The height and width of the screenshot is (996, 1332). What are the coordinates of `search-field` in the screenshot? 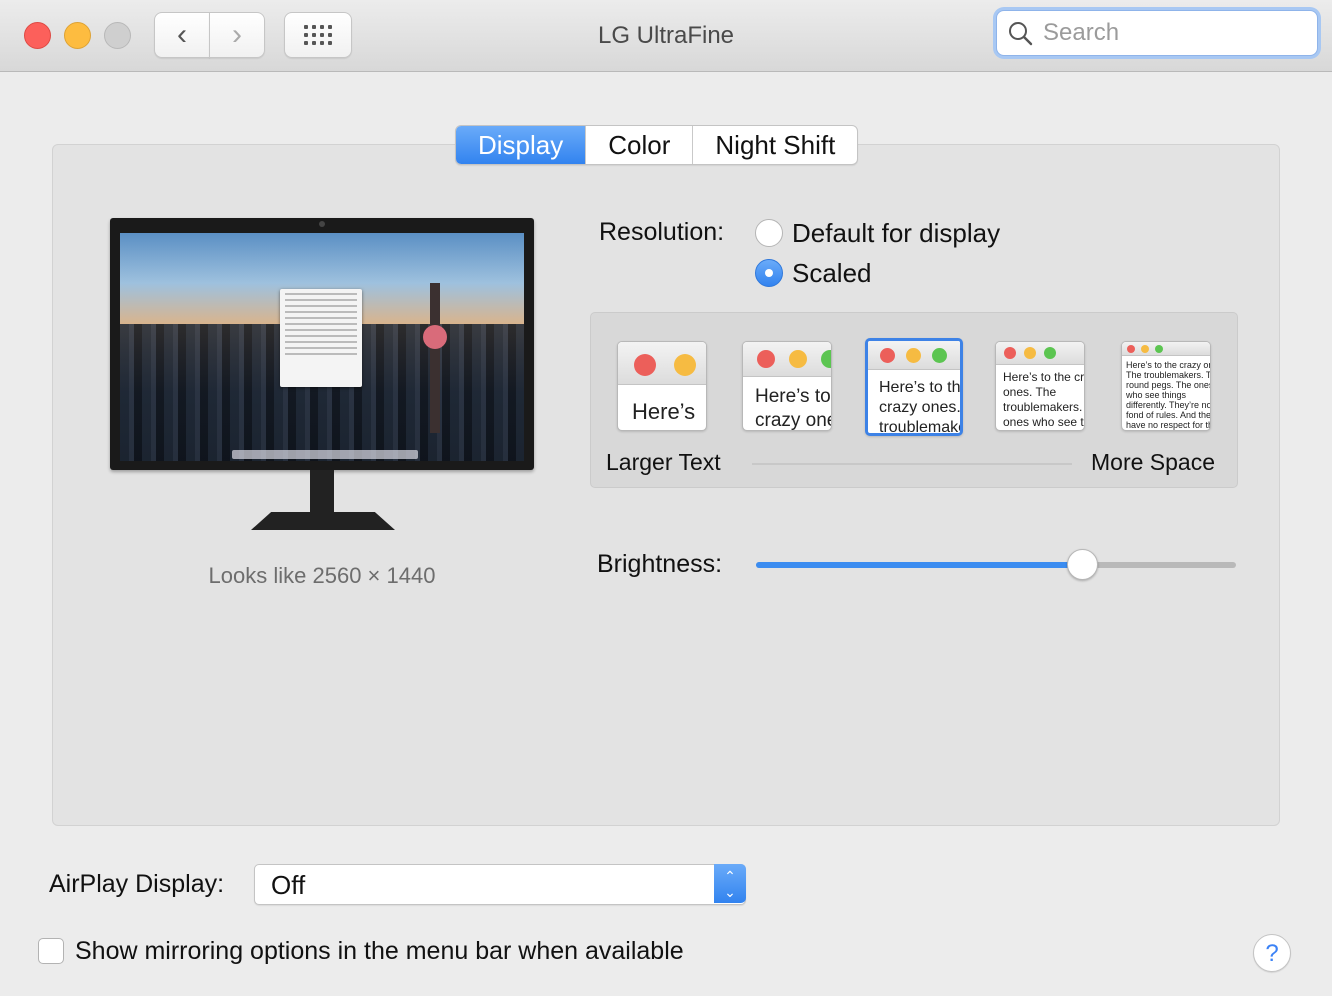 It's located at (1157, 33).